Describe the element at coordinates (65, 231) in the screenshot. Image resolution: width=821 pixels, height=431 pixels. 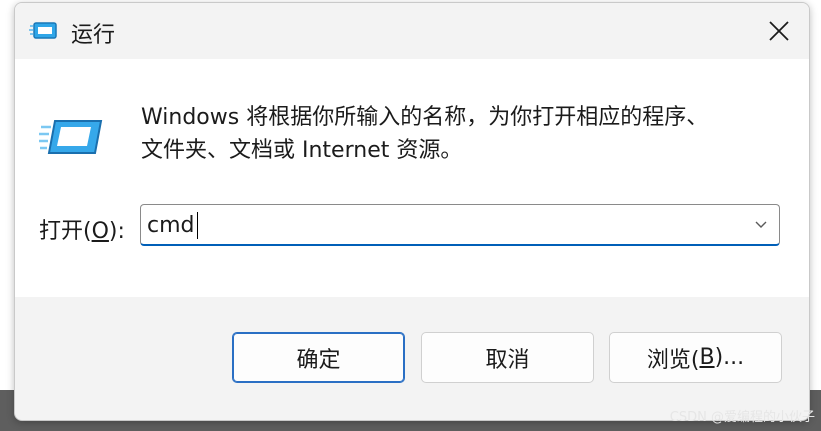
I see `open-label-prefix: 打开(` at that location.